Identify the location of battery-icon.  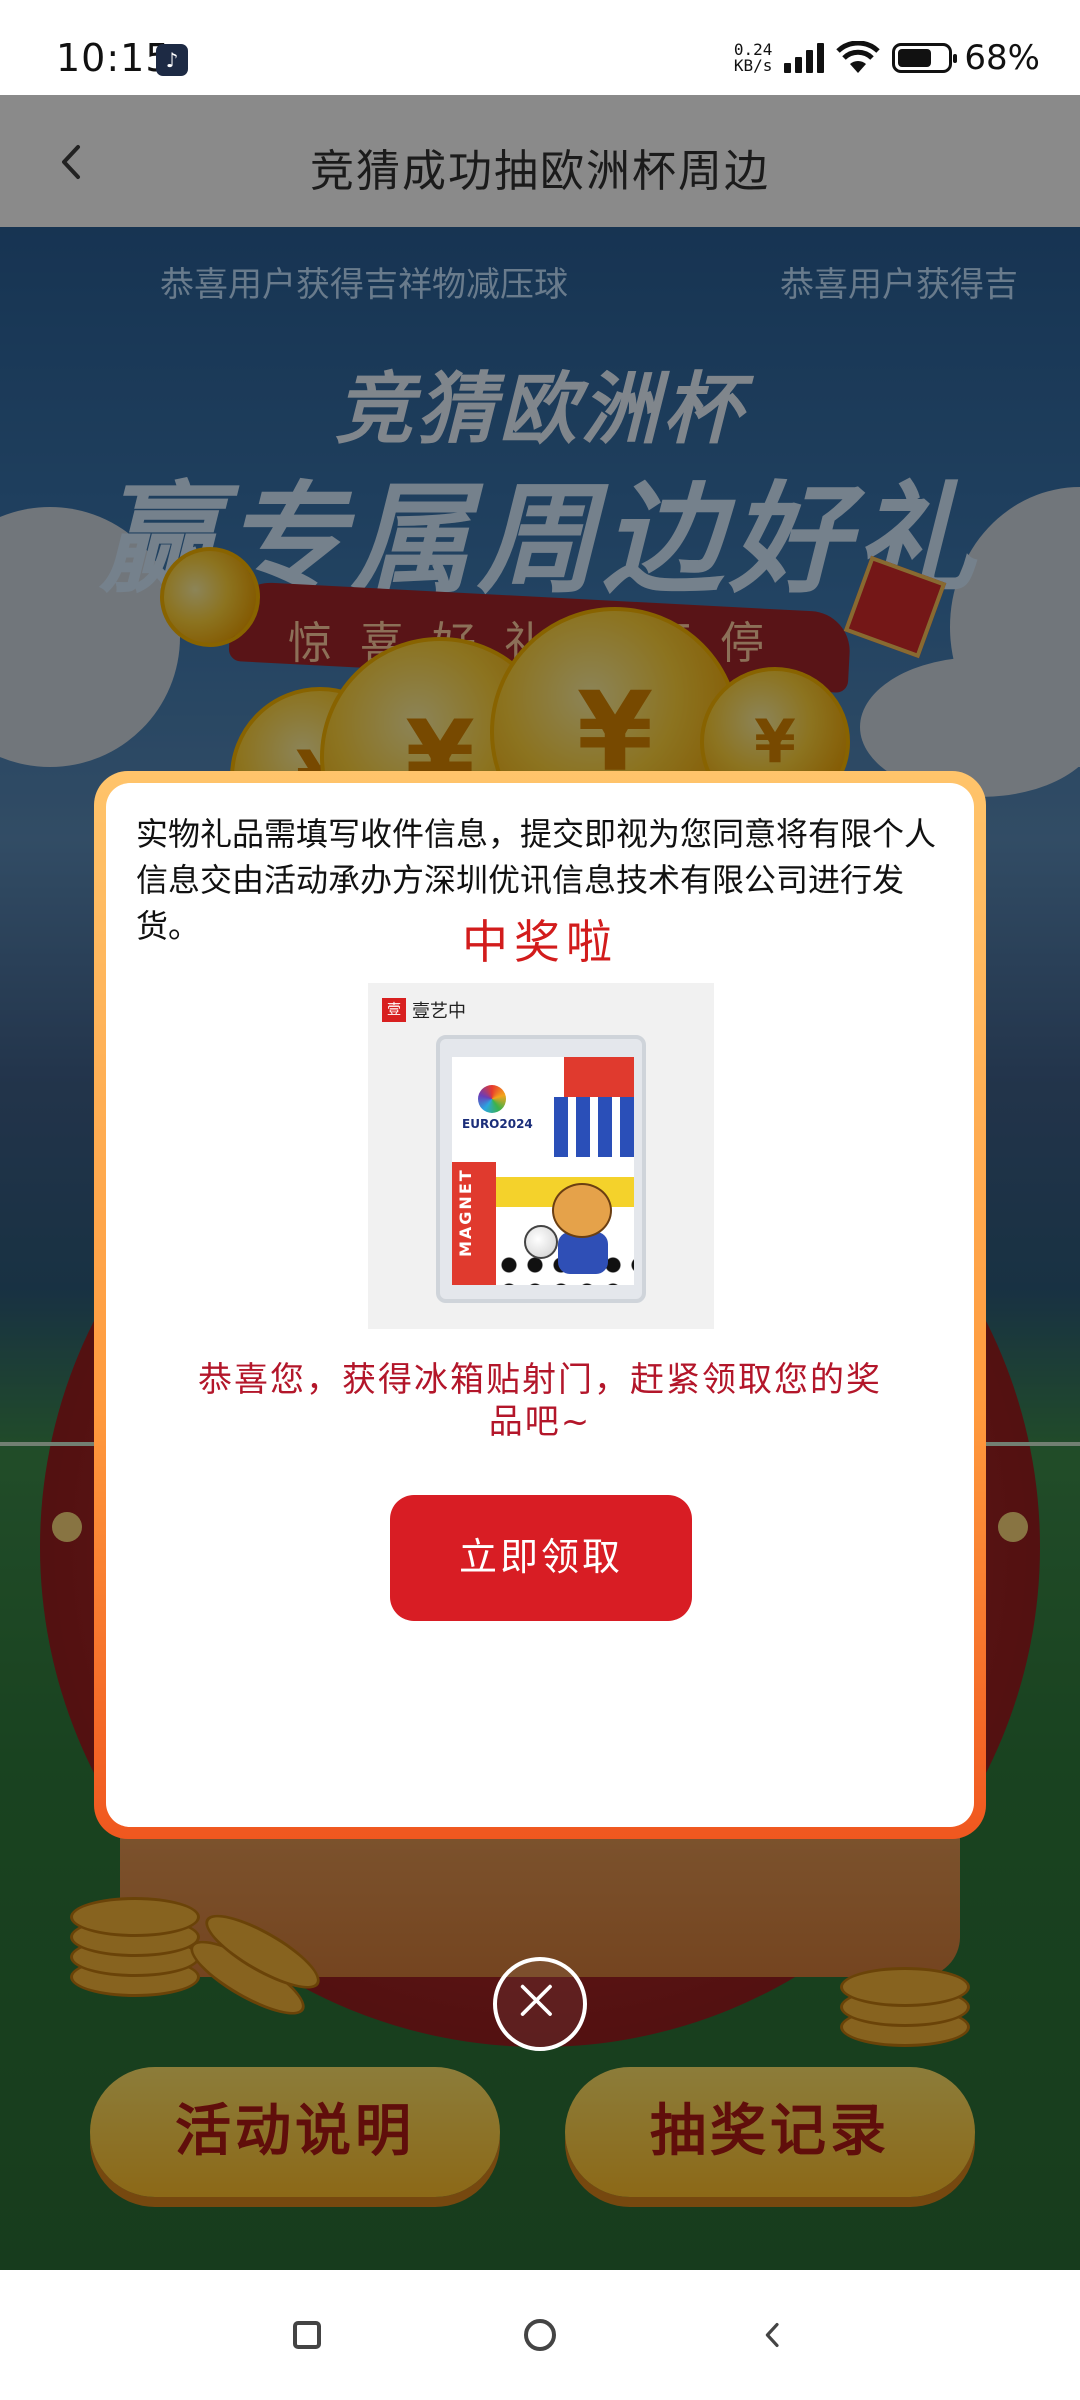
(925, 58).